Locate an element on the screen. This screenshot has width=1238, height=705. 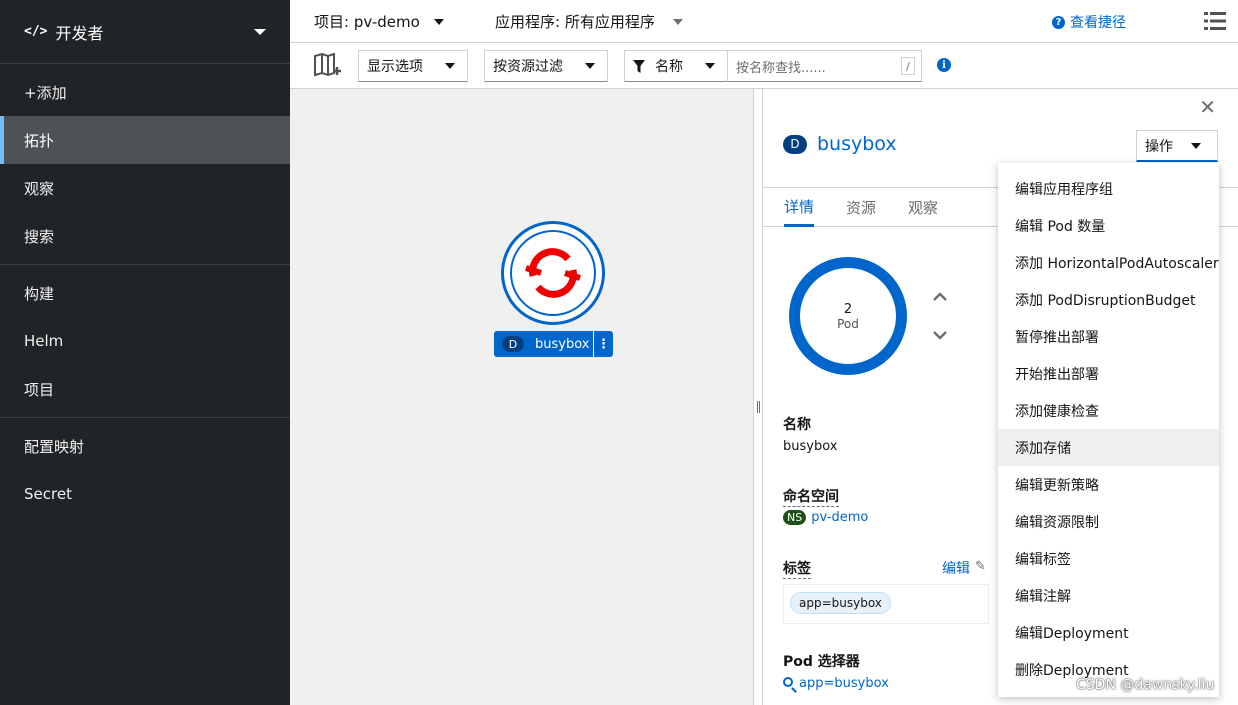
pod-selector-label: Pod 选择器 is located at coordinates (821, 662).